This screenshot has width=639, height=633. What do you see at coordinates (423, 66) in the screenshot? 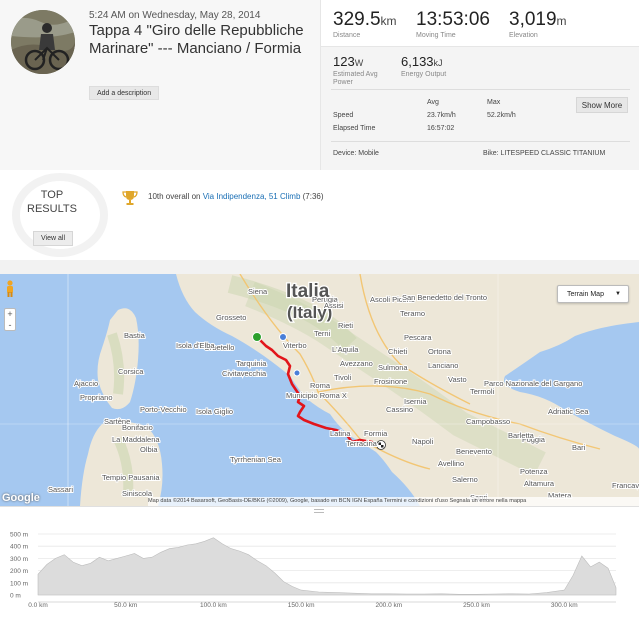
I see `stat-energy: 6,133kJ Energy Output` at bounding box center [423, 66].